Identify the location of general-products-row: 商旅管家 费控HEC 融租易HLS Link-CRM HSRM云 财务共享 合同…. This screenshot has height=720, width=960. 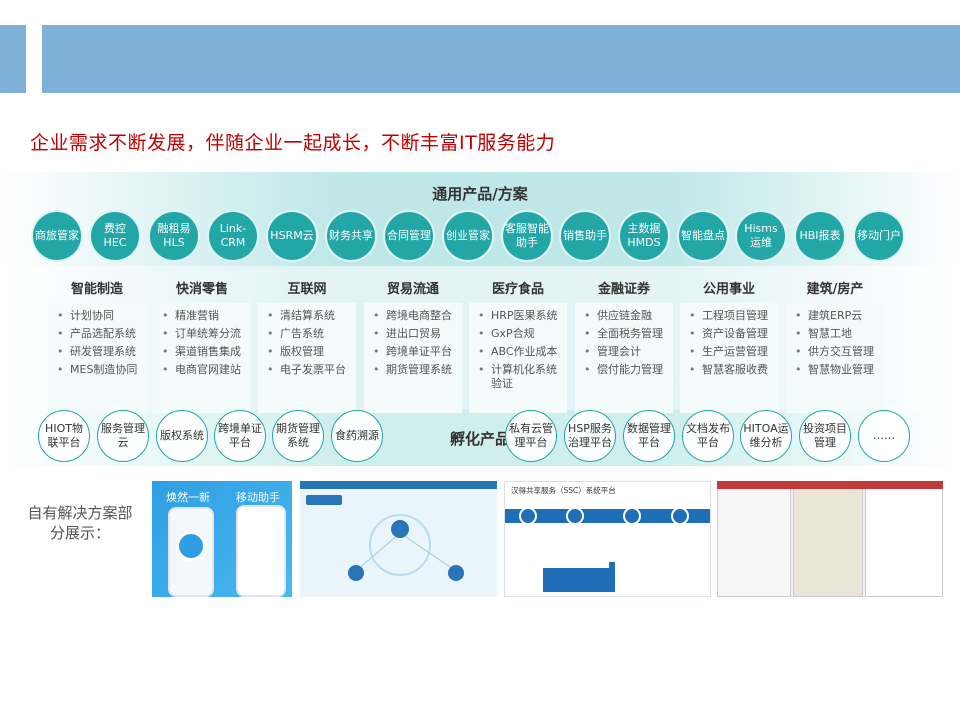
(481, 238).